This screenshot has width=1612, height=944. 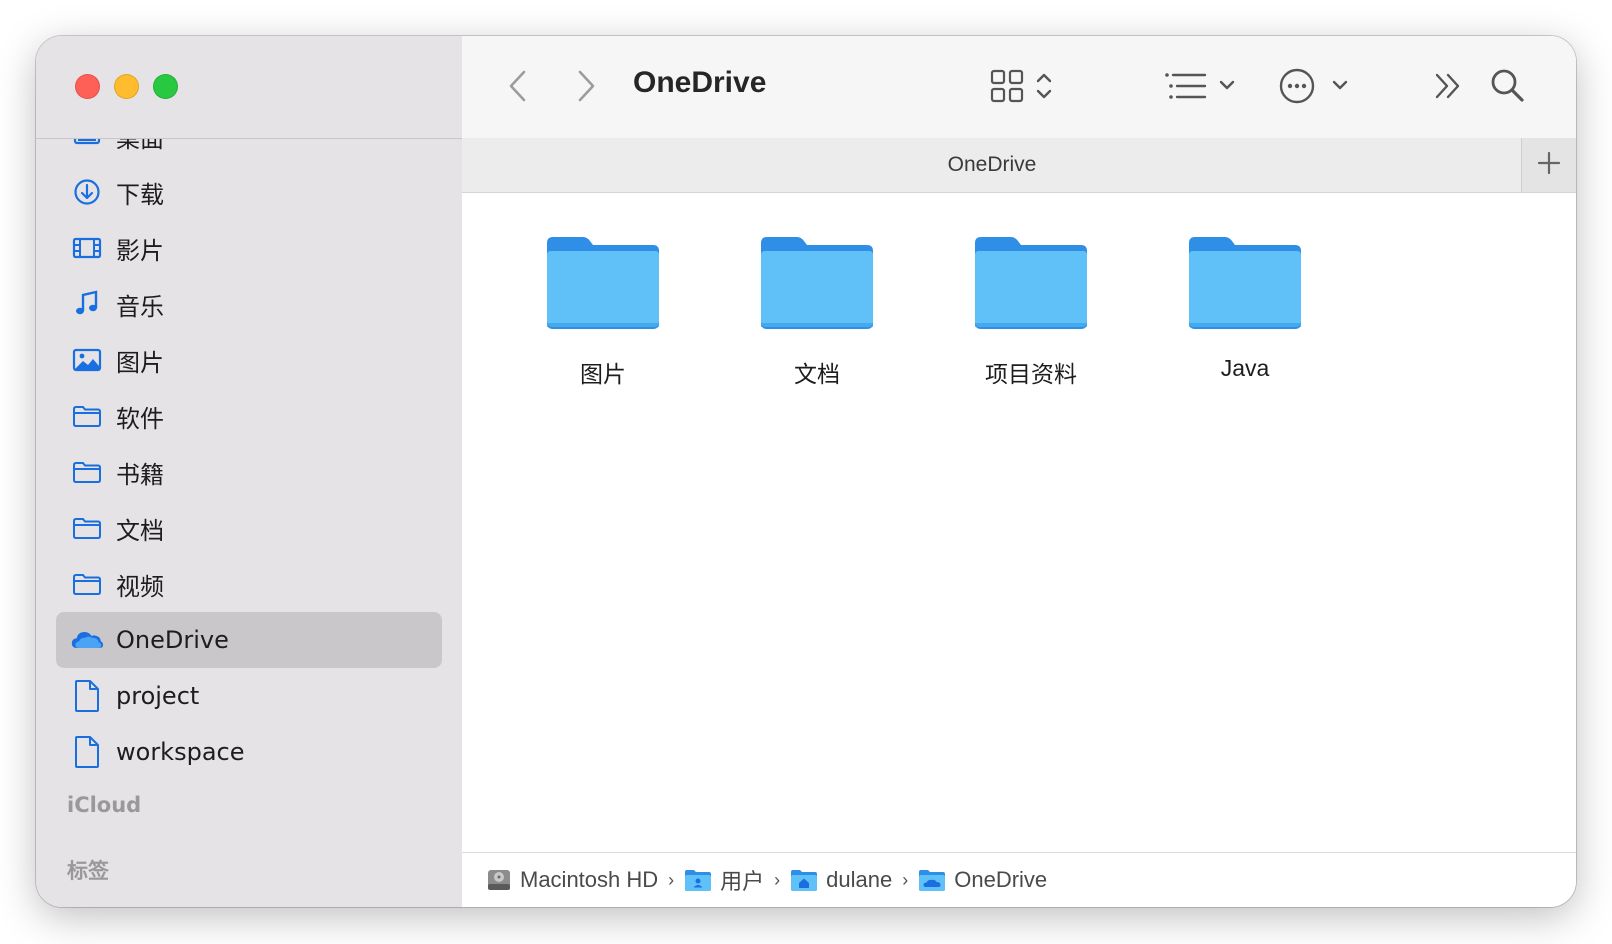 What do you see at coordinates (249, 640) in the screenshot?
I see `sidebar-item-onedrive: OneDrive` at bounding box center [249, 640].